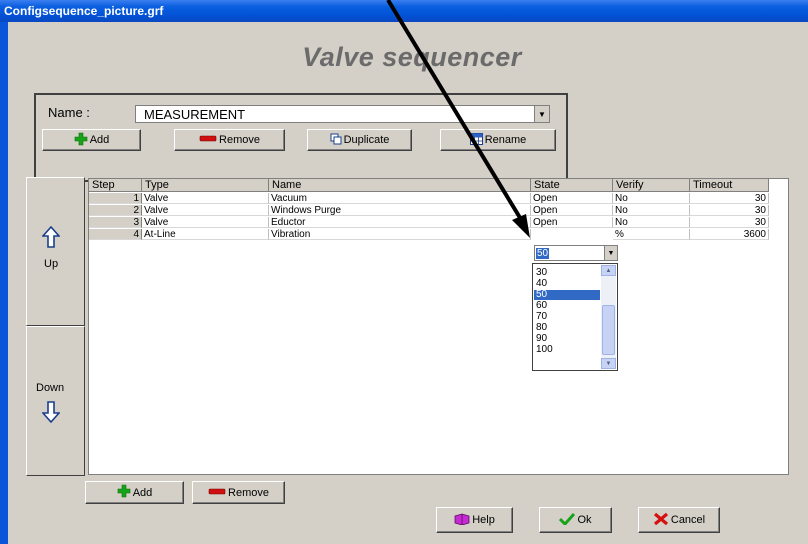 Image resolution: width=808 pixels, height=544 pixels. Describe the element at coordinates (576, 253) in the screenshot. I see `state-dropdown: 50 ▼` at that location.